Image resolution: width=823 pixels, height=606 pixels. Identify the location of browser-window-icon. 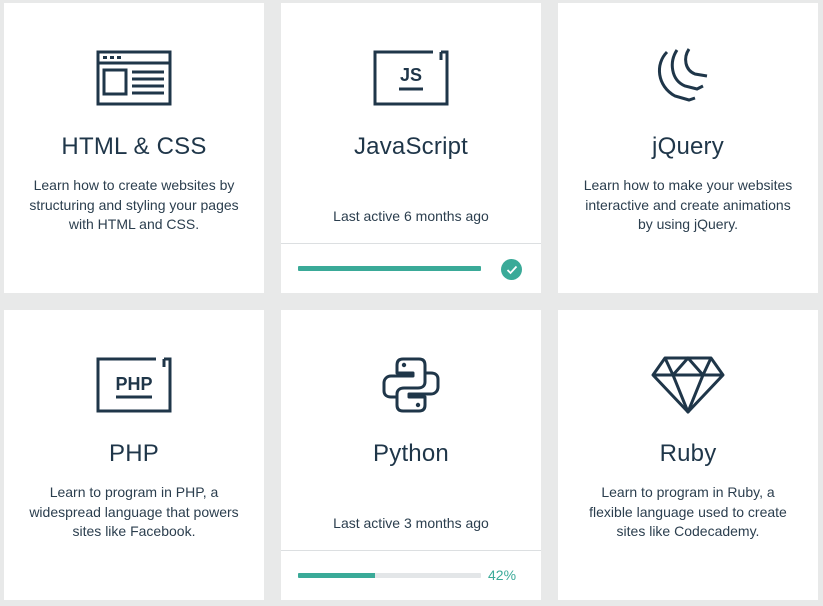
(134, 78).